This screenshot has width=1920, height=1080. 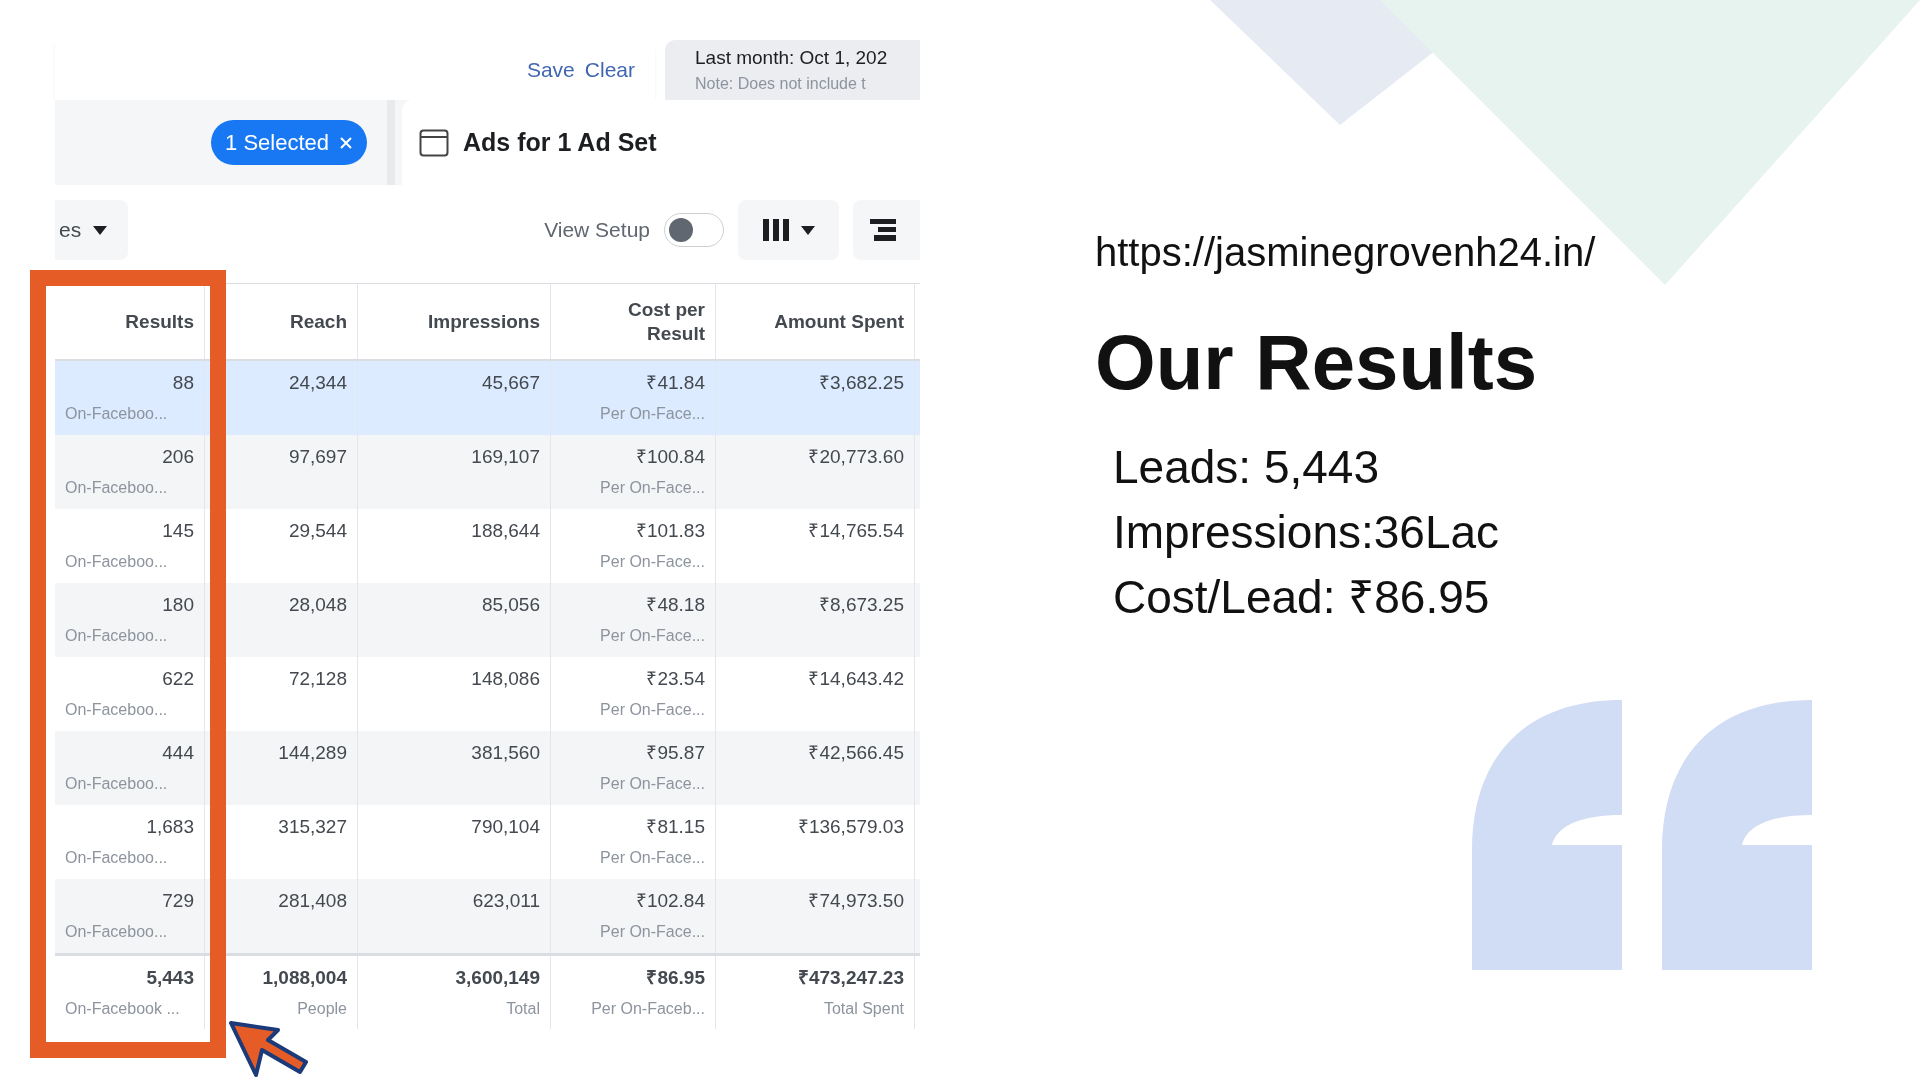 What do you see at coordinates (670, 901) in the screenshot?
I see `table-cell-text: ₹102.84` at bounding box center [670, 901].